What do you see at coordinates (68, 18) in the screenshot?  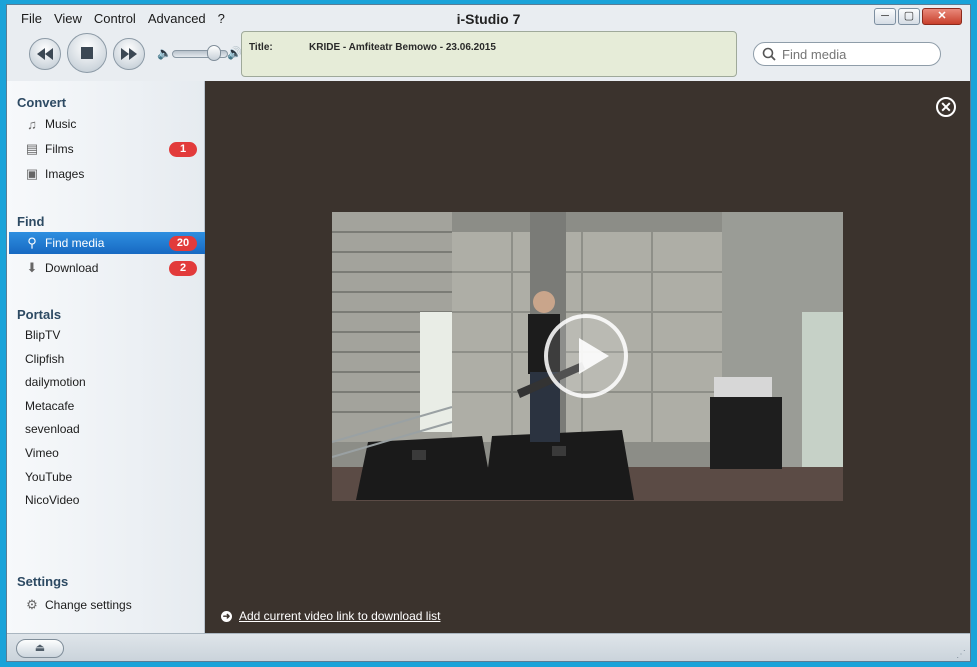 I see `menu-view: View` at bounding box center [68, 18].